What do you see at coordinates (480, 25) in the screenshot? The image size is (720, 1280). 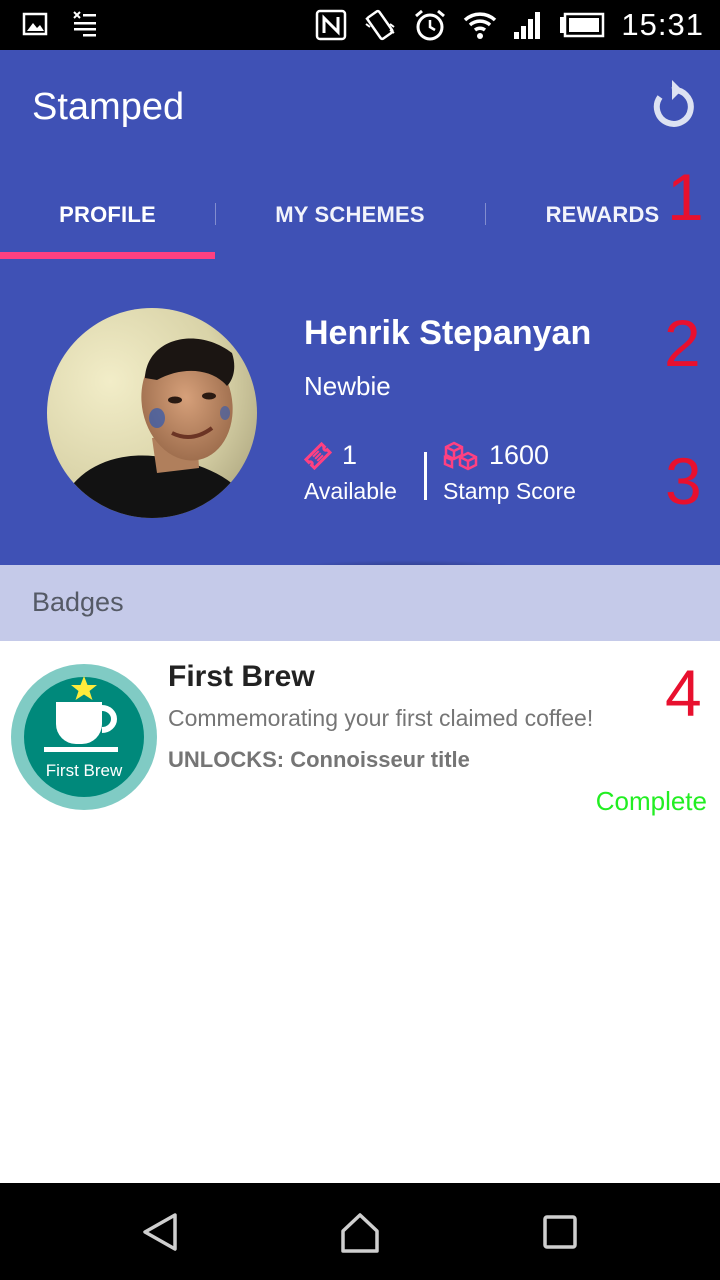 I see `wifi-icon` at bounding box center [480, 25].